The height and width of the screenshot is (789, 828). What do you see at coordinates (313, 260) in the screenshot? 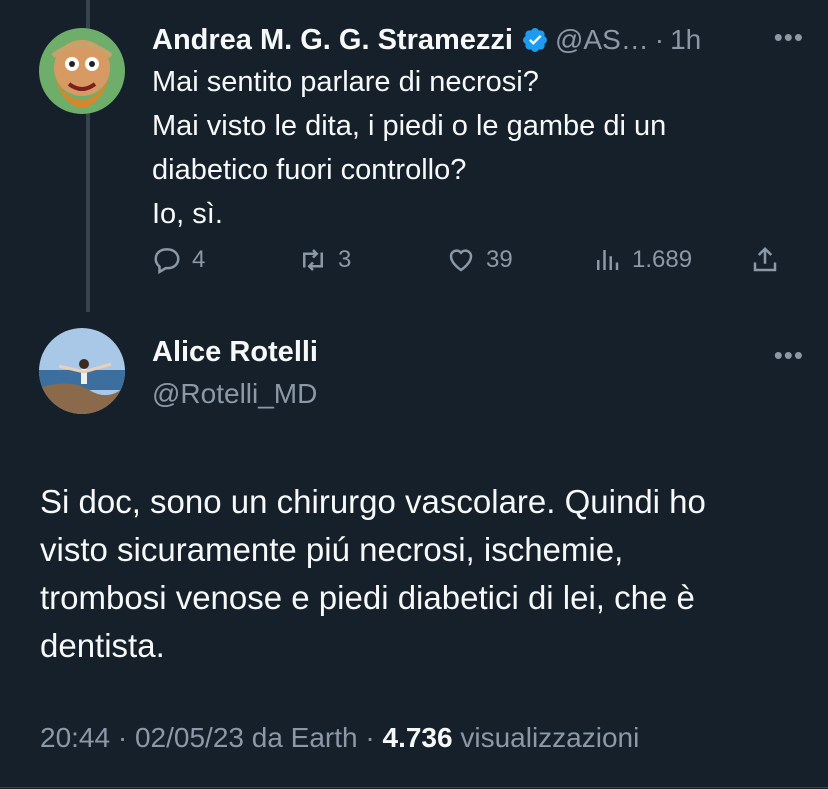
I see `retweet-icon` at bounding box center [313, 260].